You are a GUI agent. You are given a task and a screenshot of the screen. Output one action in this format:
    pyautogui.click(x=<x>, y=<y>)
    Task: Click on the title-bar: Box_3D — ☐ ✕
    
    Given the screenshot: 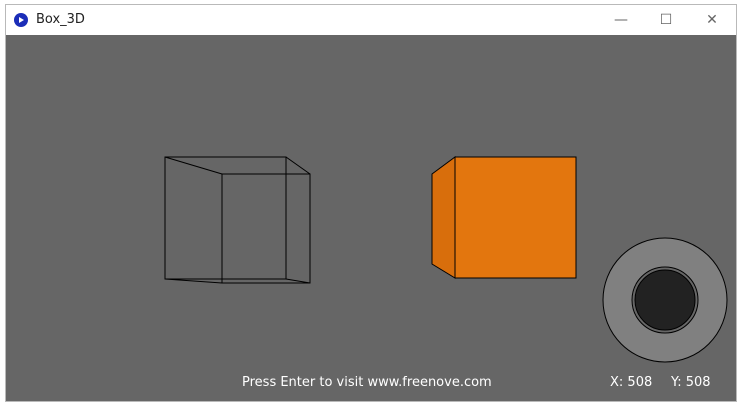 What is the action you would take?
    pyautogui.click(x=371, y=20)
    